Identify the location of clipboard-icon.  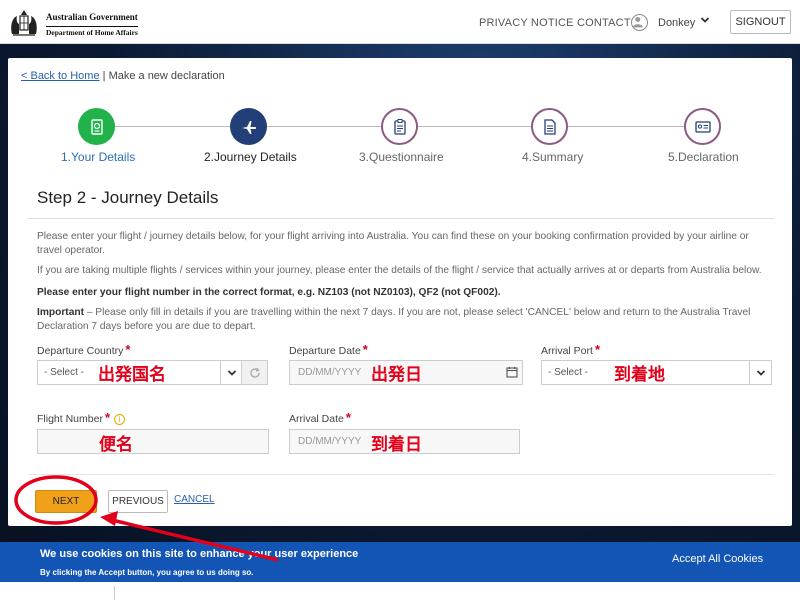
(399, 126).